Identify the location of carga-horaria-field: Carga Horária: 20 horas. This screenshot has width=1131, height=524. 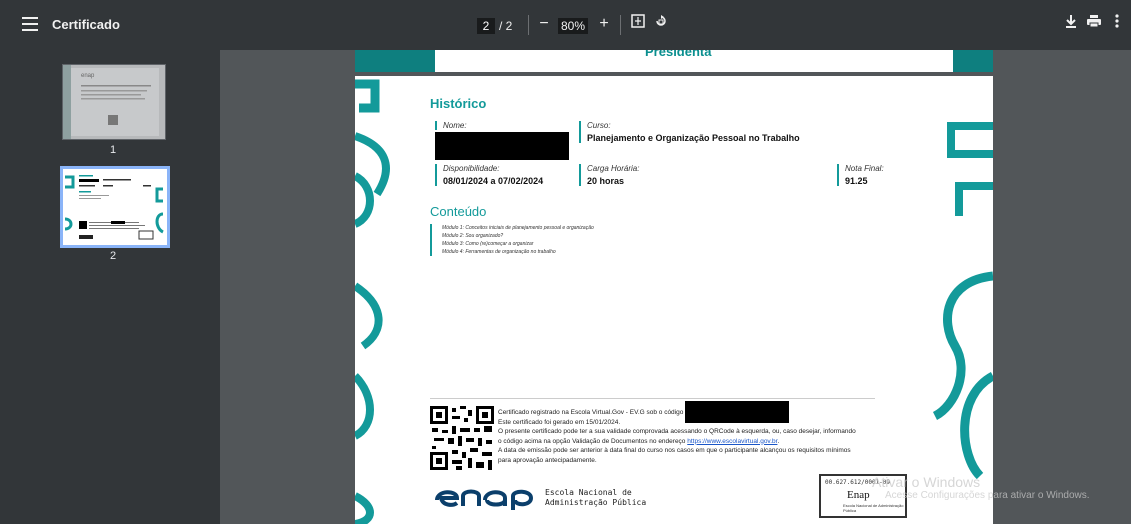
(609, 175).